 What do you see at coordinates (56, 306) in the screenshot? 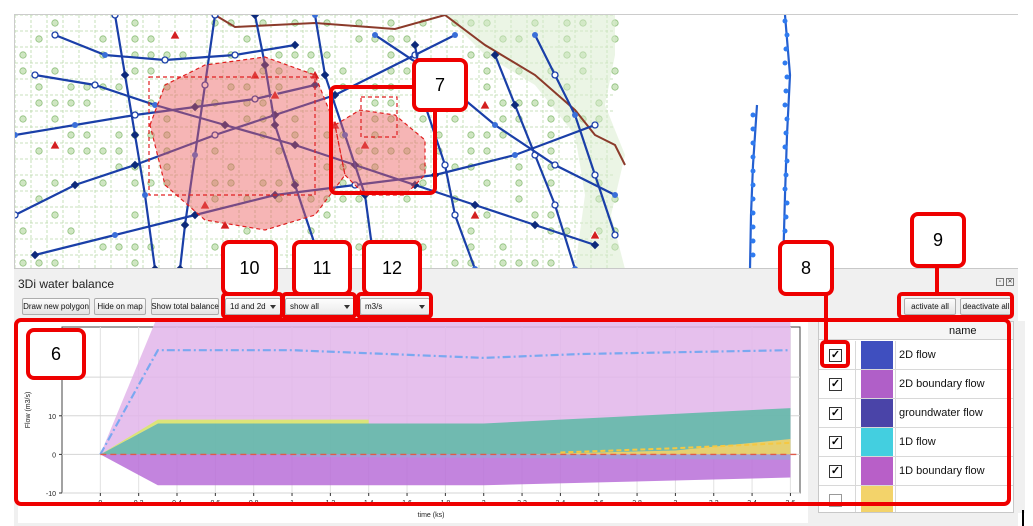
I see `draw-new-polygon-button: Draw new polygon` at bounding box center [56, 306].